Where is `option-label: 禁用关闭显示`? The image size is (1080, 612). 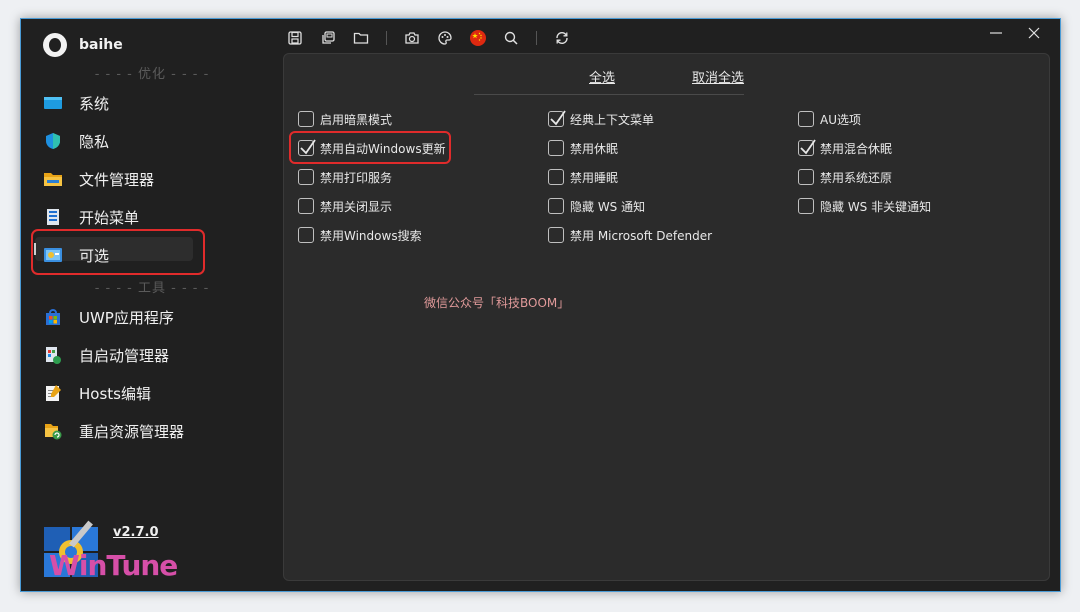 option-label: 禁用关闭显示 is located at coordinates (356, 206).